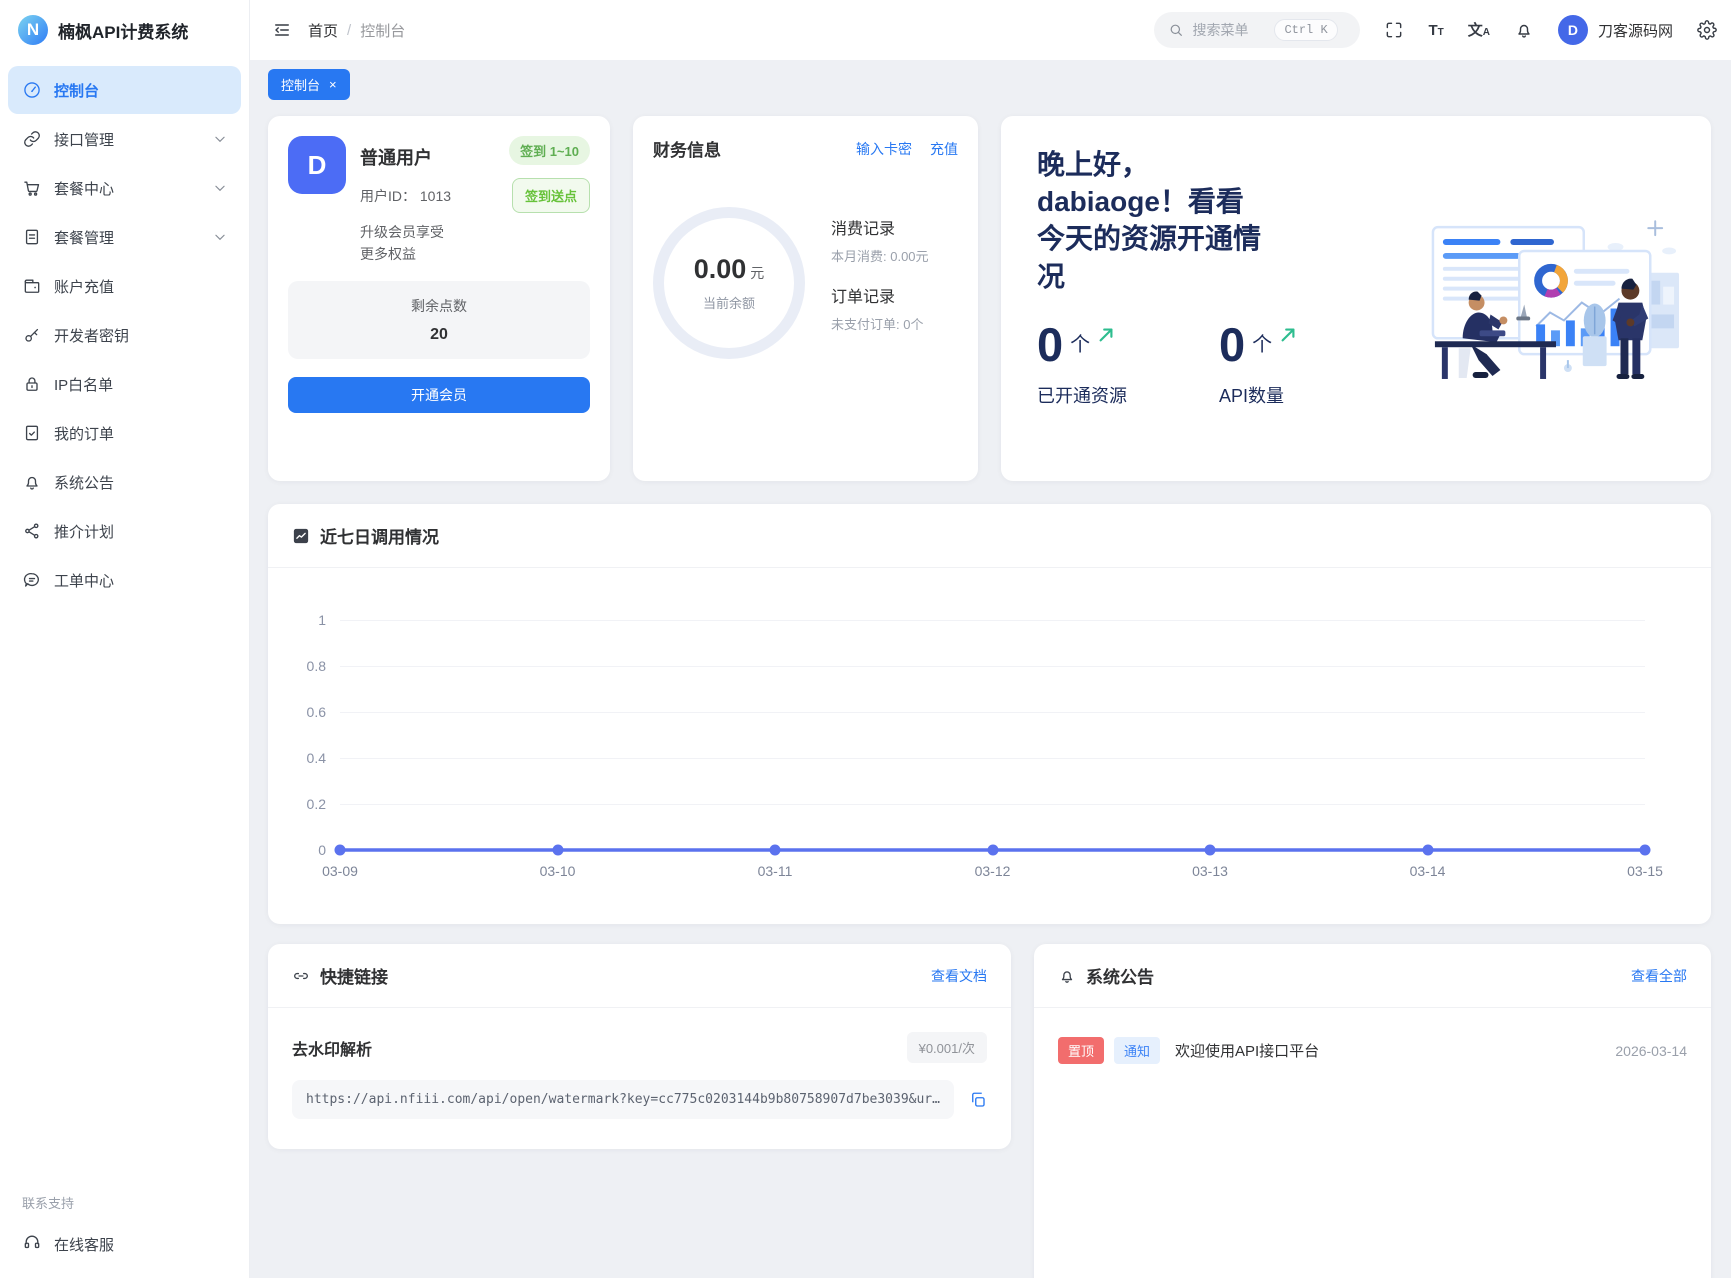 The image size is (1731, 1278). Describe the element at coordinates (282, 30) in the screenshot. I see `collapse-sidebar-button` at that location.